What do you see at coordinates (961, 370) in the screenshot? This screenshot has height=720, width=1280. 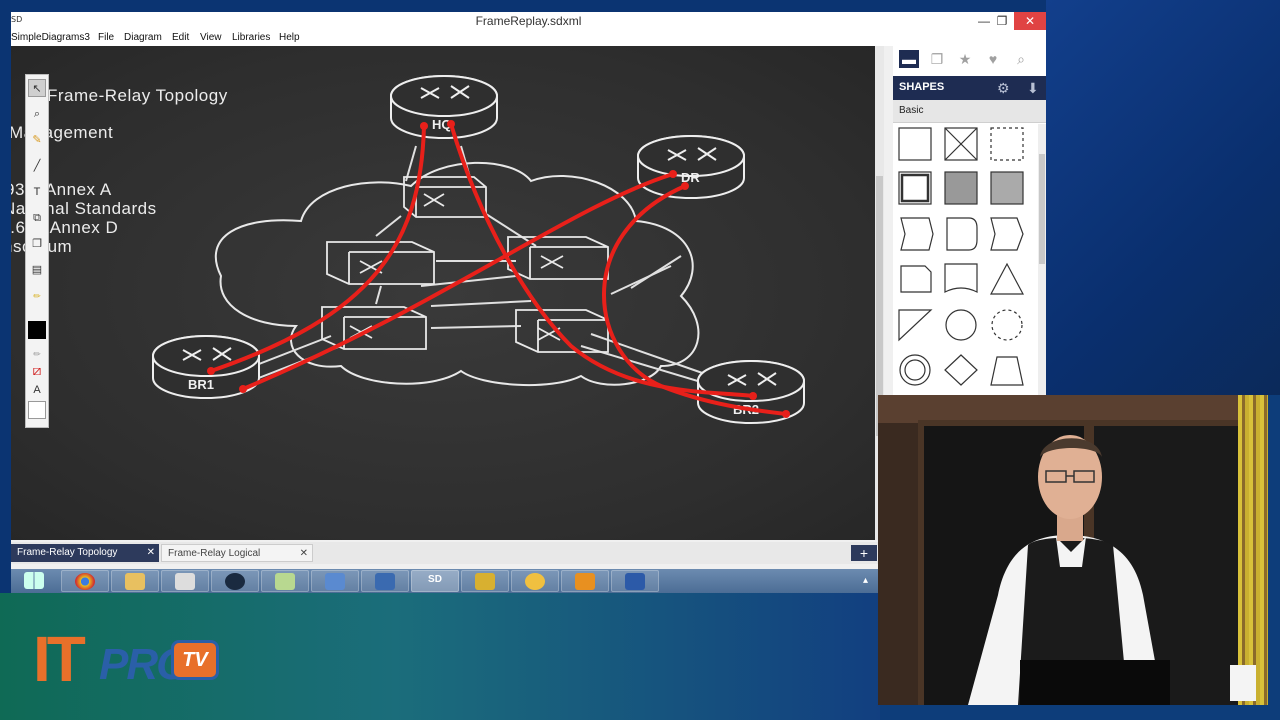 I see `shape-diamond` at bounding box center [961, 370].